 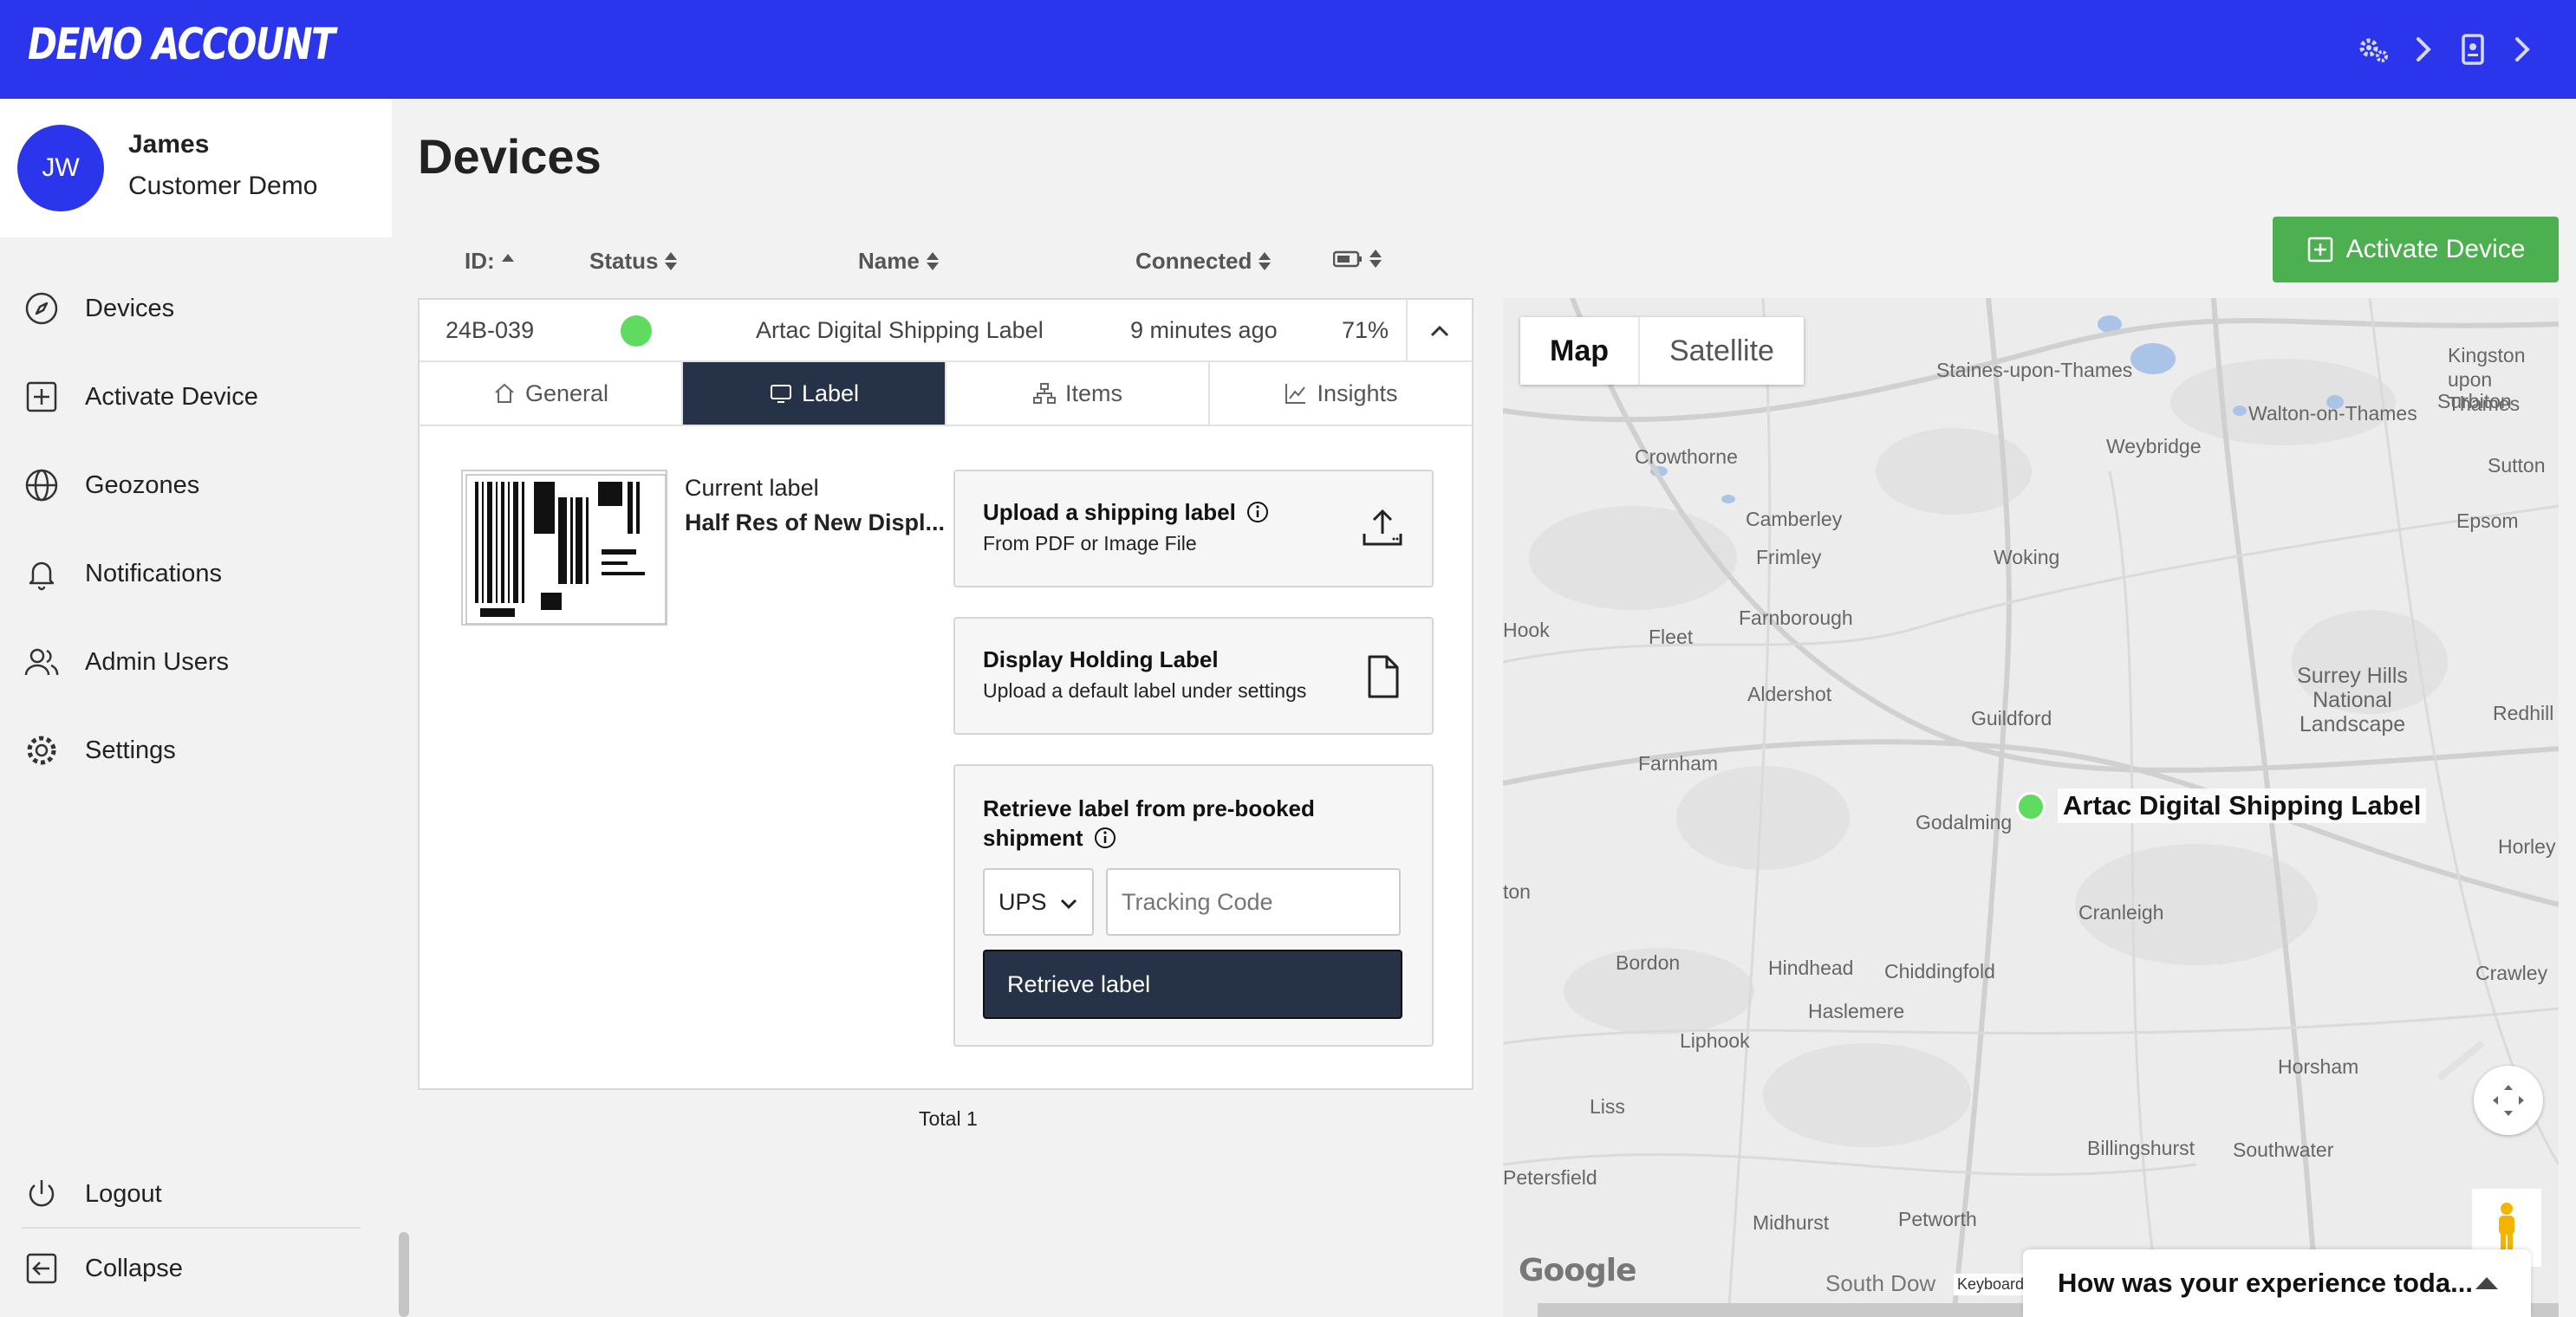 I want to click on map-place-label: Woking, so click(x=2027, y=557).